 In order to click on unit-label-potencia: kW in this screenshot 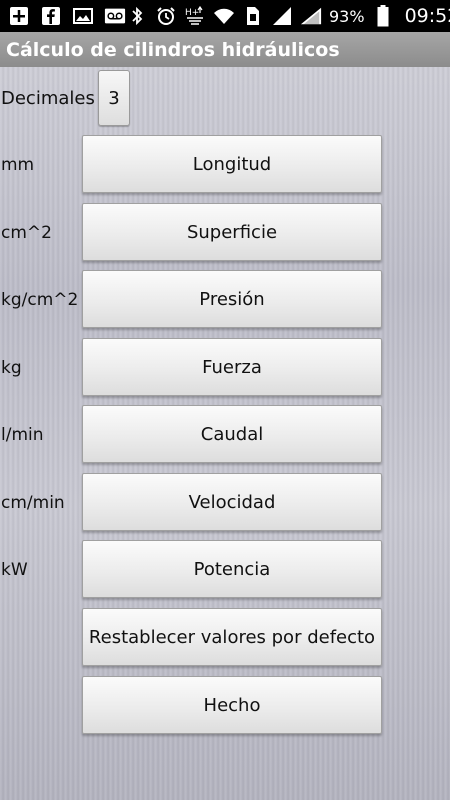, I will do `click(14, 570)`.